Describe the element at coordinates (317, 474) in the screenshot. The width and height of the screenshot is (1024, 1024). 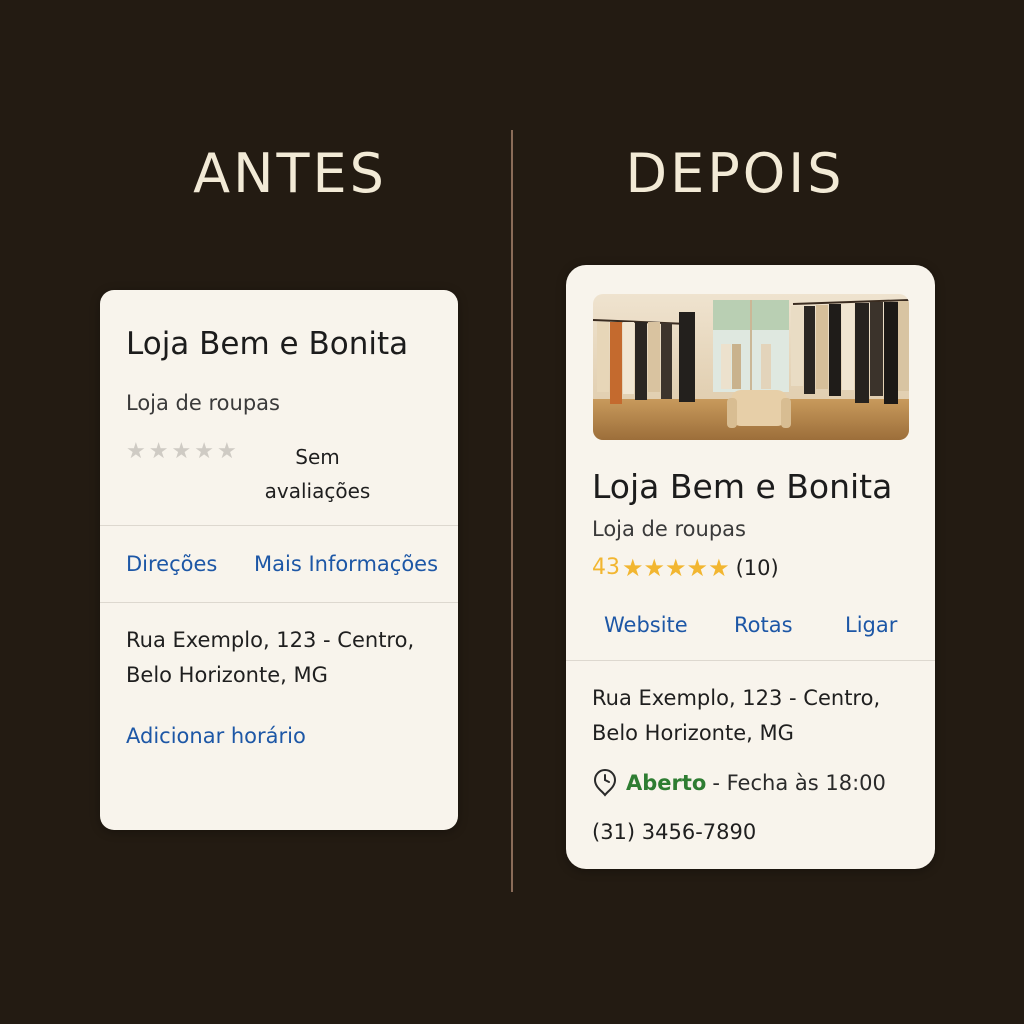
I see `no-reviews-label: Sem avaliações` at that location.